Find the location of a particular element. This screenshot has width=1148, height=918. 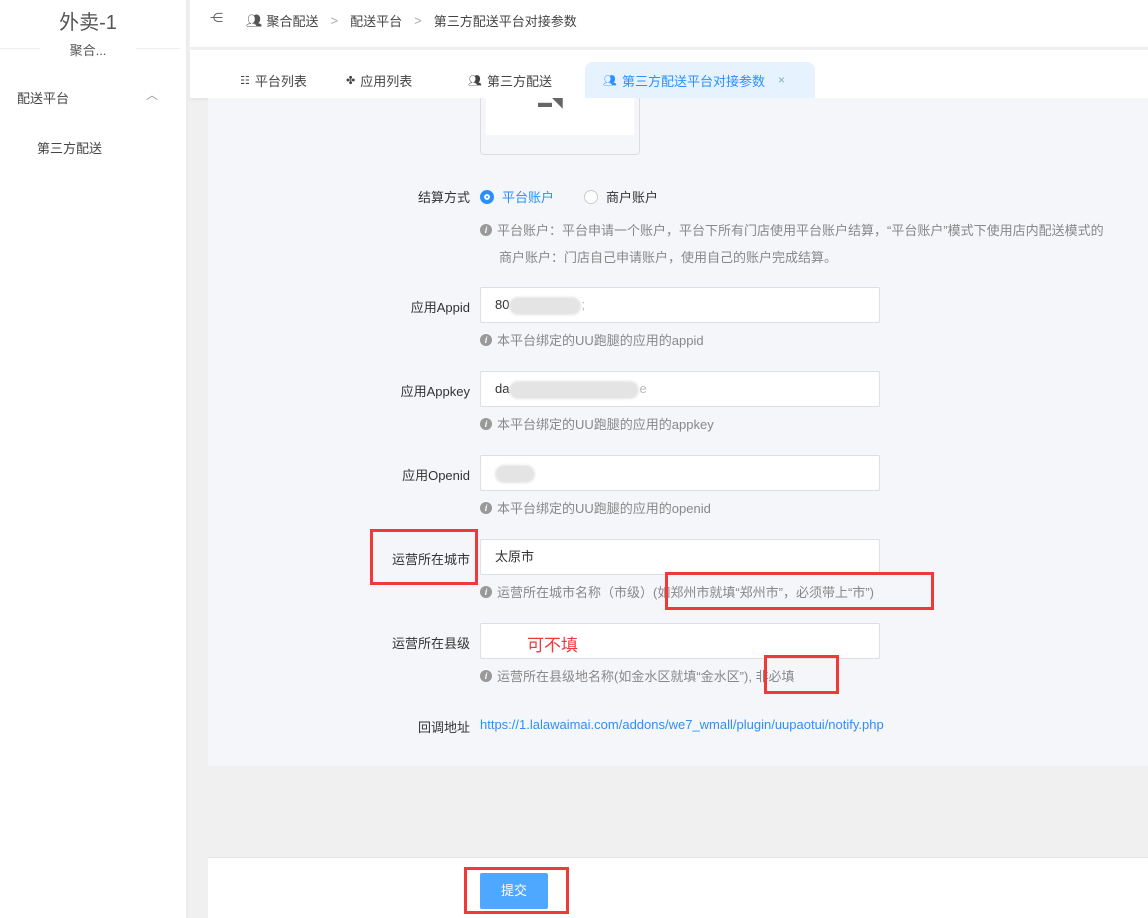

footer-bar is located at coordinates (678, 887).